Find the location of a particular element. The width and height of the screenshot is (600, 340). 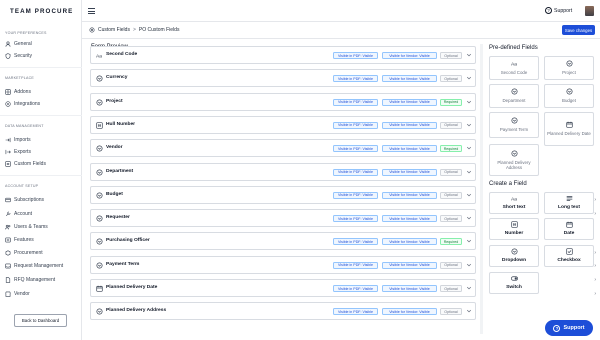

users-icon is located at coordinates (8, 227).